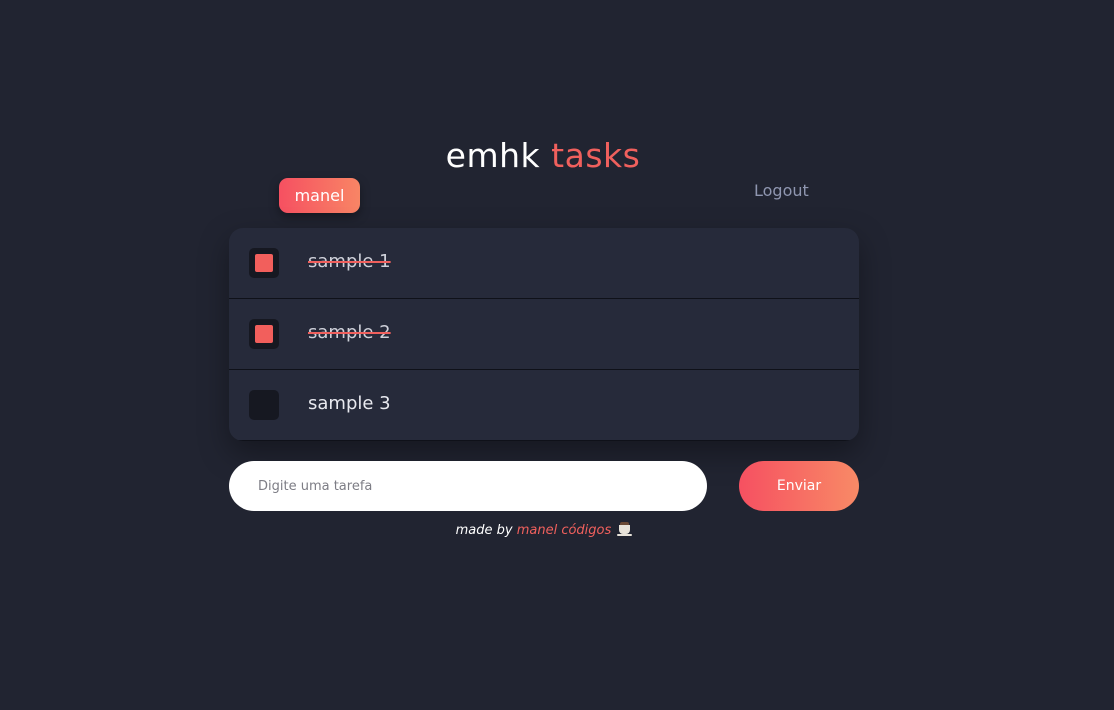 This screenshot has width=1114, height=710. Describe the element at coordinates (596, 155) in the screenshot. I see `app-title-accent: tasks` at that location.